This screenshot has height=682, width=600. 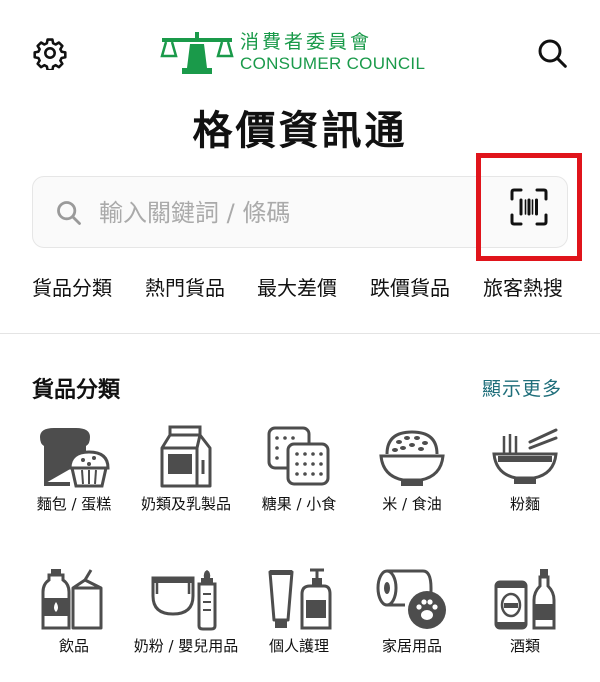 What do you see at coordinates (185, 286) in the screenshot?
I see `tab-popular: 熱門貨品` at bounding box center [185, 286].